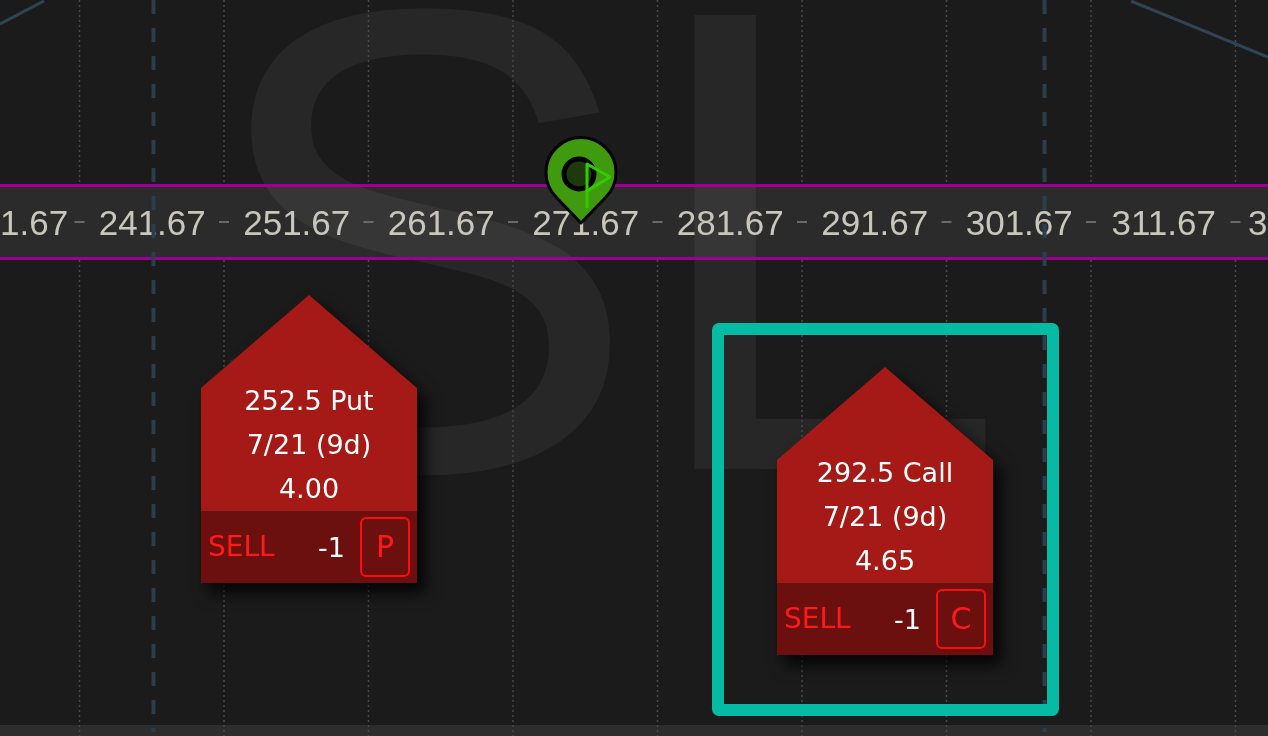 The width and height of the screenshot is (1268, 736). I want to click on quantity-label: -1, so click(907, 619).